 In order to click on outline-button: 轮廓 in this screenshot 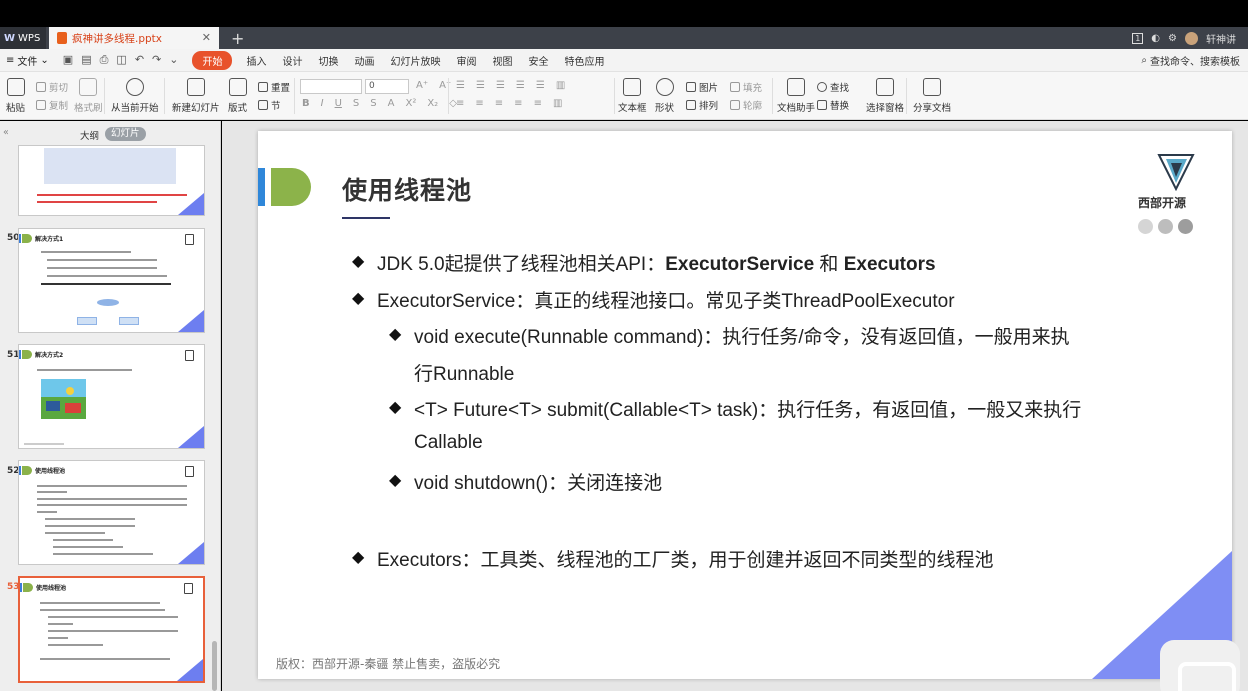, I will do `click(746, 105)`.